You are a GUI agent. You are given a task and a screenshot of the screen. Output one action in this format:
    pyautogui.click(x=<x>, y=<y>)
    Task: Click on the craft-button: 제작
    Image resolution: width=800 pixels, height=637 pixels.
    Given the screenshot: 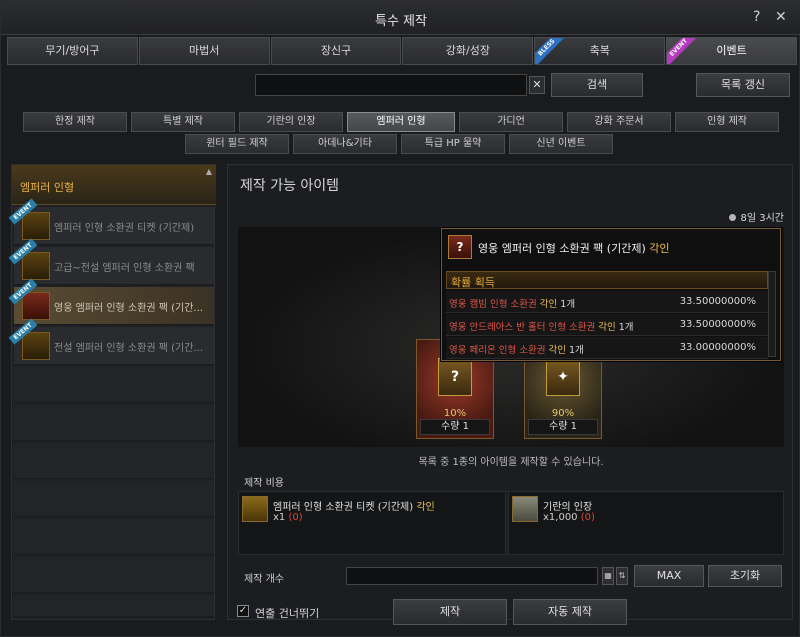 What is the action you would take?
    pyautogui.click(x=450, y=612)
    